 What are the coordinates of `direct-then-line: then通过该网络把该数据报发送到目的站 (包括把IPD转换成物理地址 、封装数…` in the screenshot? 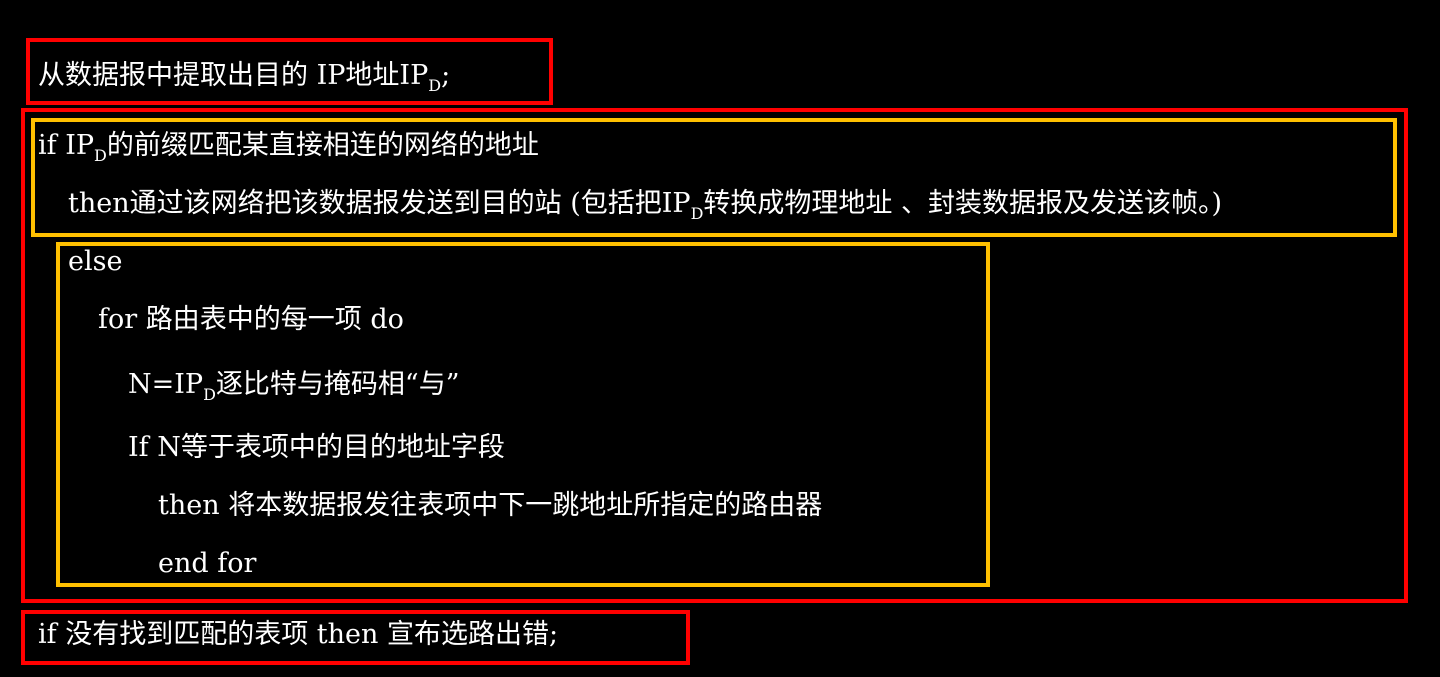 It's located at (645, 205).